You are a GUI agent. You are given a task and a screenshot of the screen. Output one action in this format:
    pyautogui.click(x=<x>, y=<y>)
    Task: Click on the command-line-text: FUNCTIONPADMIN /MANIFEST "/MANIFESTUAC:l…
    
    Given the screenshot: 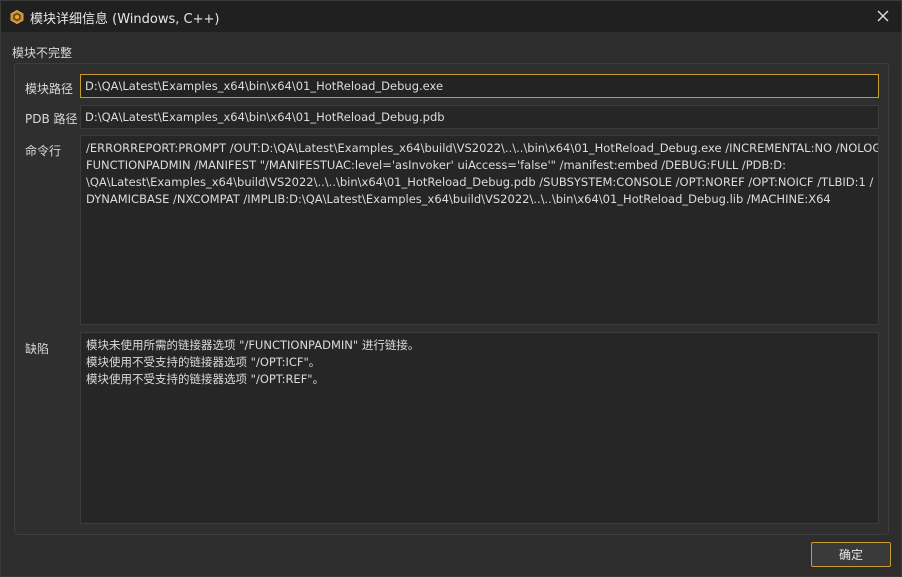 What is the action you would take?
    pyautogui.click(x=436, y=165)
    